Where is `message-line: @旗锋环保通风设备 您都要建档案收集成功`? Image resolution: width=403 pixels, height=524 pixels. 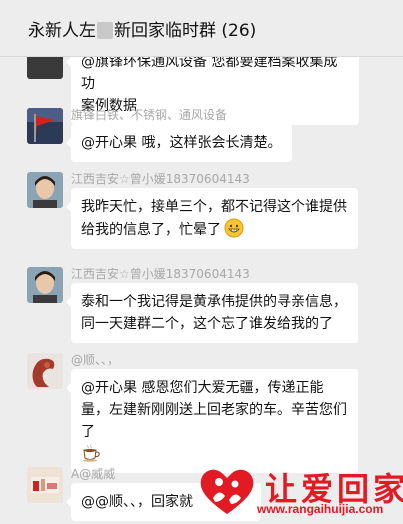
message-line: @旗锋环保通风设备 您都要建档案收集成功 is located at coordinates (209, 74).